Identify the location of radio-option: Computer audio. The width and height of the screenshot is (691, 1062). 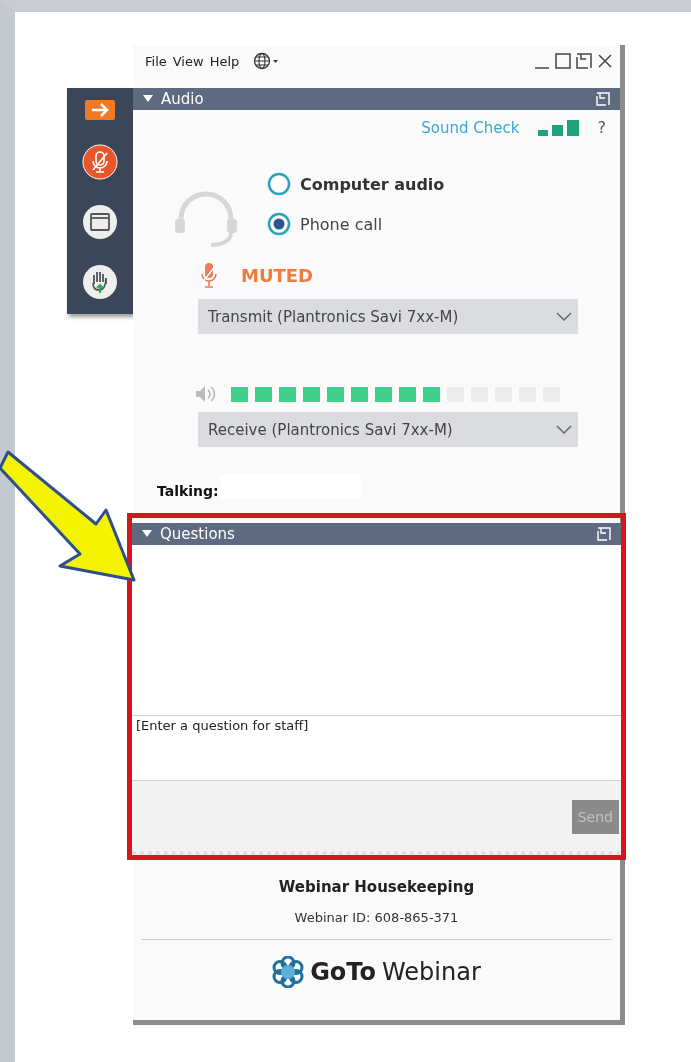
(356, 184).